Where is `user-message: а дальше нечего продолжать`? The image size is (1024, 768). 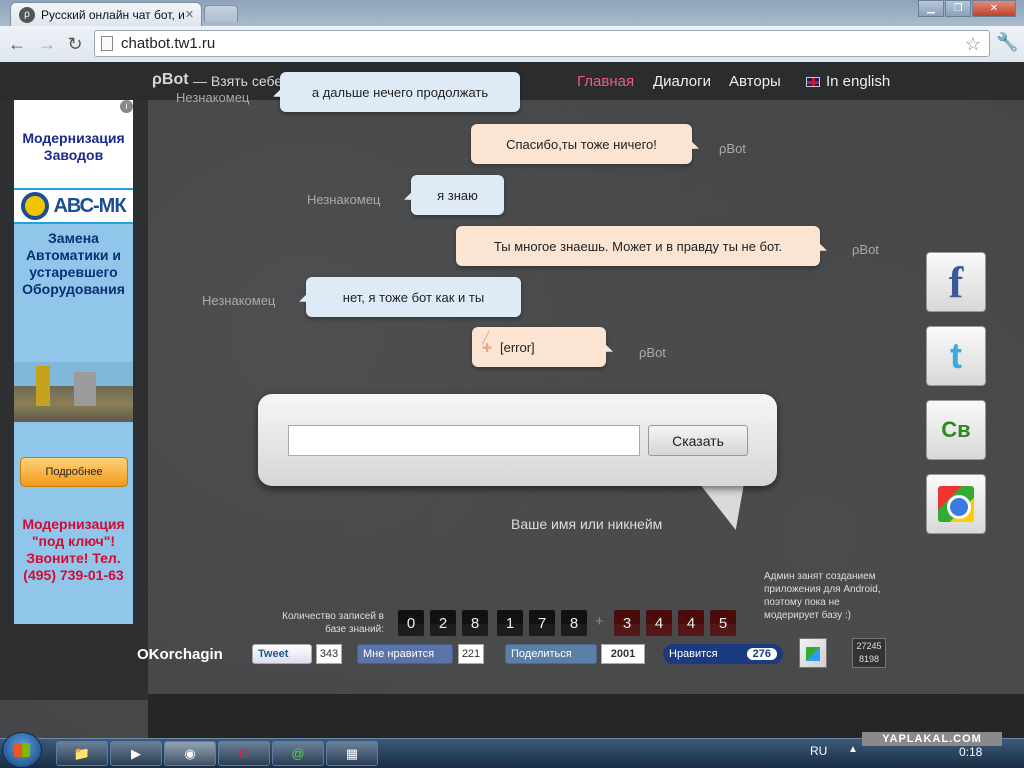
user-message: а дальше нечего продолжать is located at coordinates (400, 92).